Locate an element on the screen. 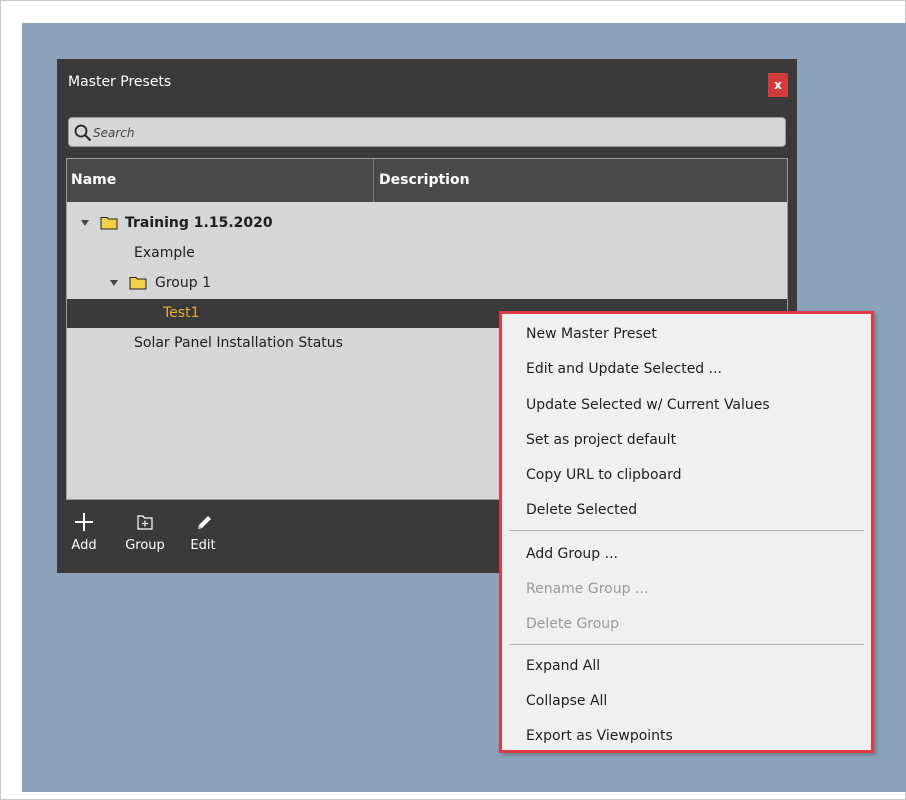 This screenshot has height=800, width=906. title-bar: Master Presets x is located at coordinates (427, 84).